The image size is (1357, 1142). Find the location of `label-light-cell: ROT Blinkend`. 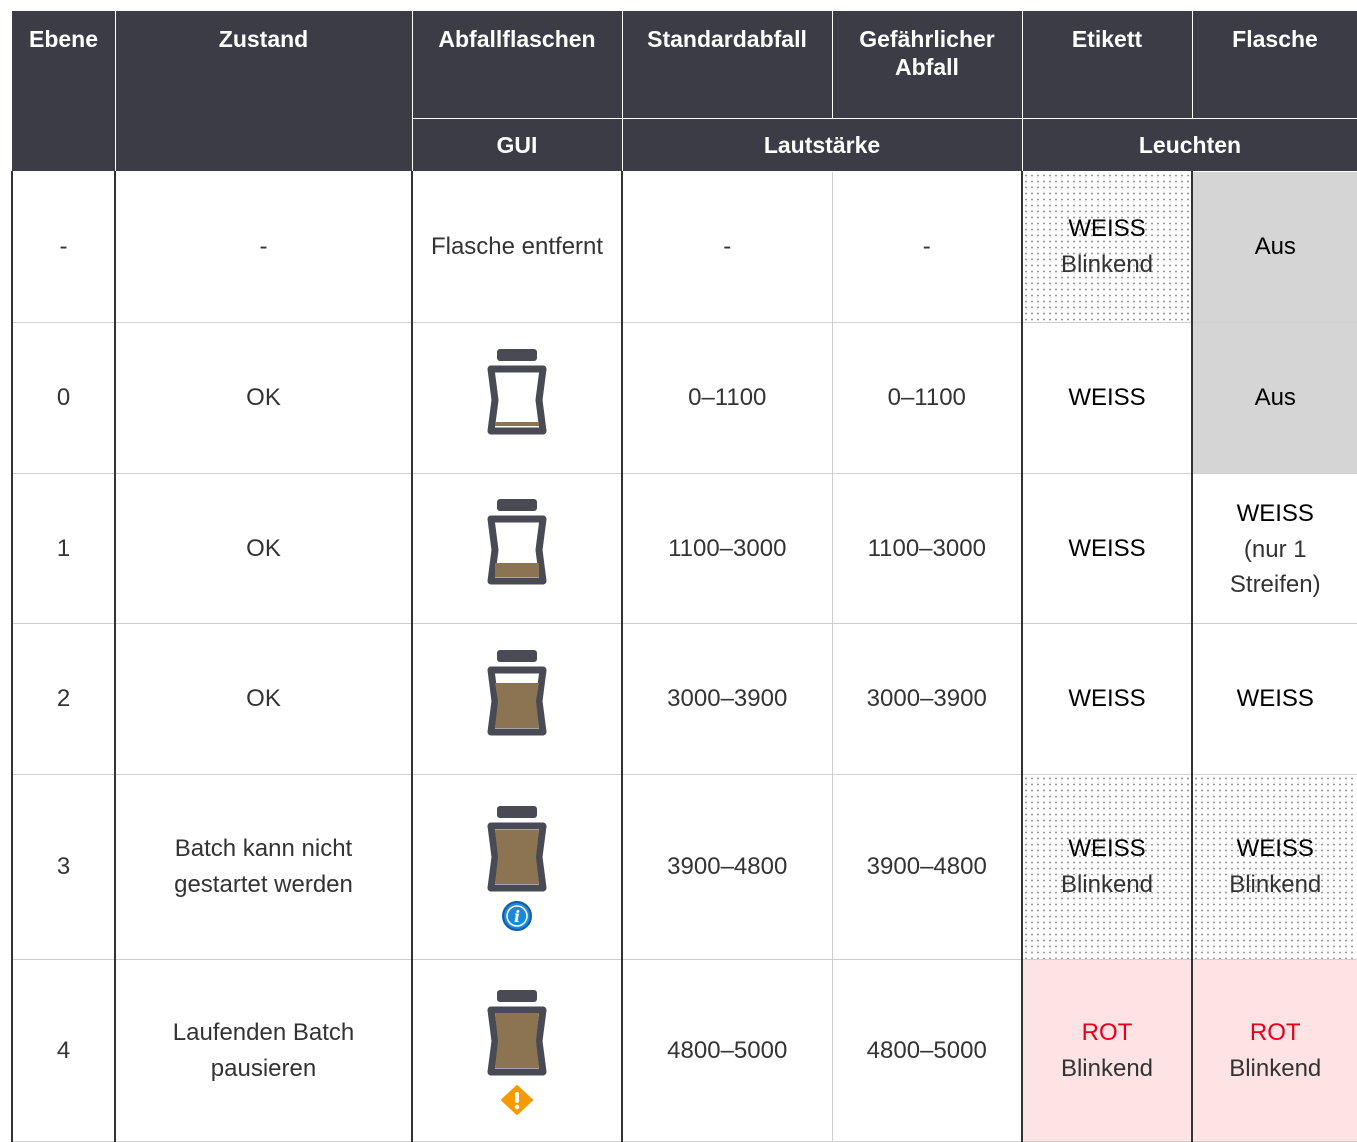

label-light-cell: ROT Blinkend is located at coordinates (1107, 1050).